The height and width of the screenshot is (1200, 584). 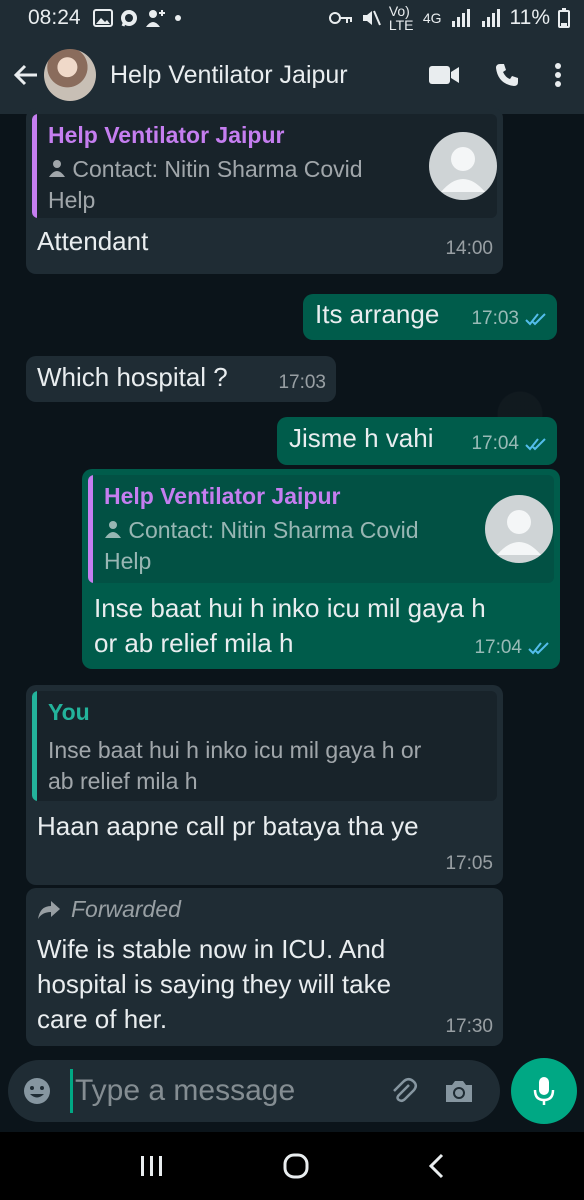 What do you see at coordinates (459, 1091) in the screenshot?
I see `camera-icon` at bounding box center [459, 1091].